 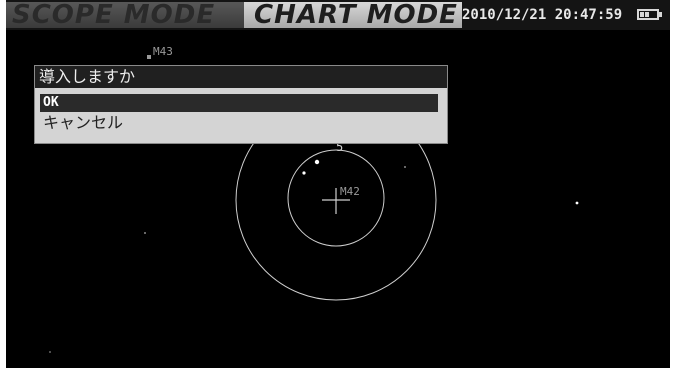 I want to click on dialog-title: 導入しますか, so click(x=241, y=77).